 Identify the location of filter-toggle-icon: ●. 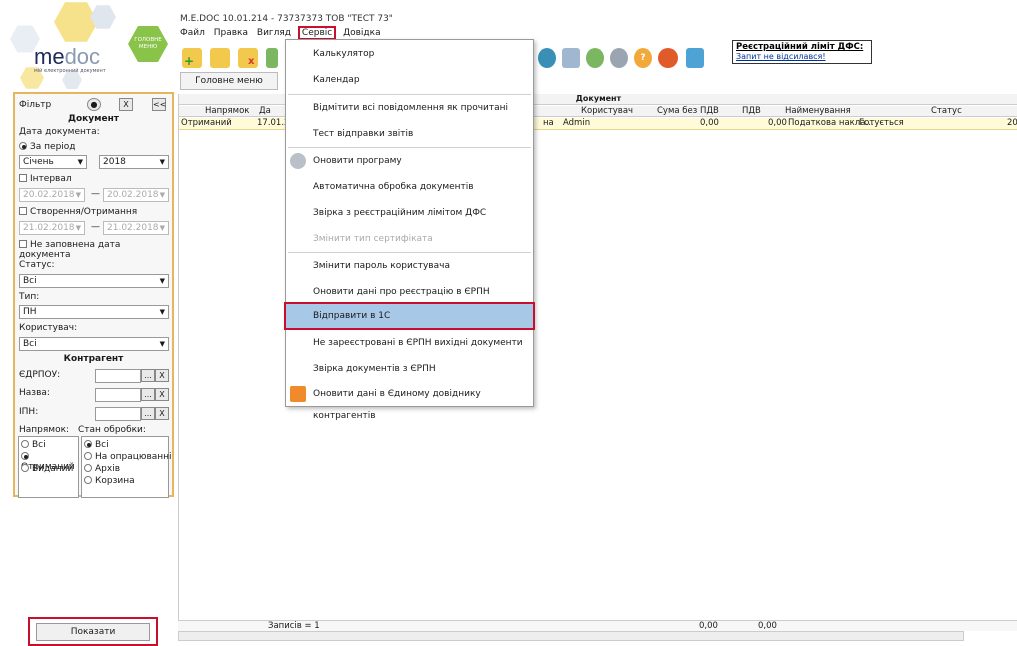
(94, 104).